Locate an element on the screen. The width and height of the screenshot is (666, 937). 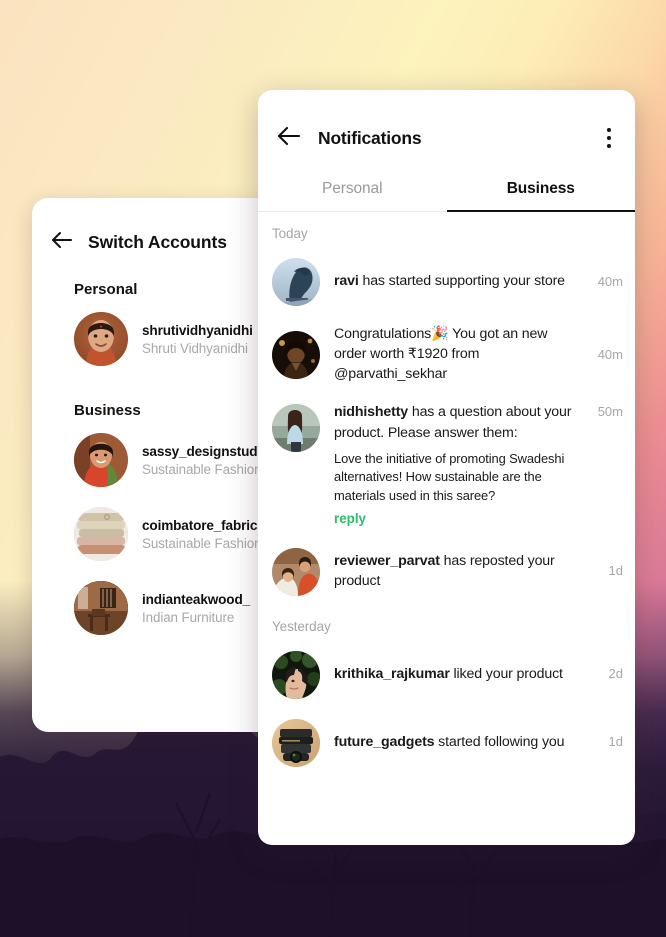
camera-lens-avatar is located at coordinates (296, 742).